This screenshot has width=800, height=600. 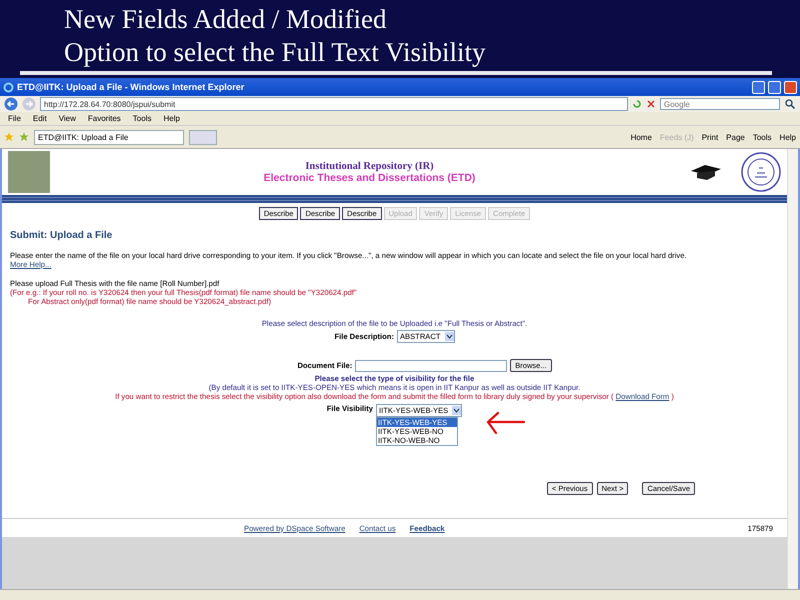 What do you see at coordinates (758, 87) in the screenshot?
I see `minimize-button` at bounding box center [758, 87].